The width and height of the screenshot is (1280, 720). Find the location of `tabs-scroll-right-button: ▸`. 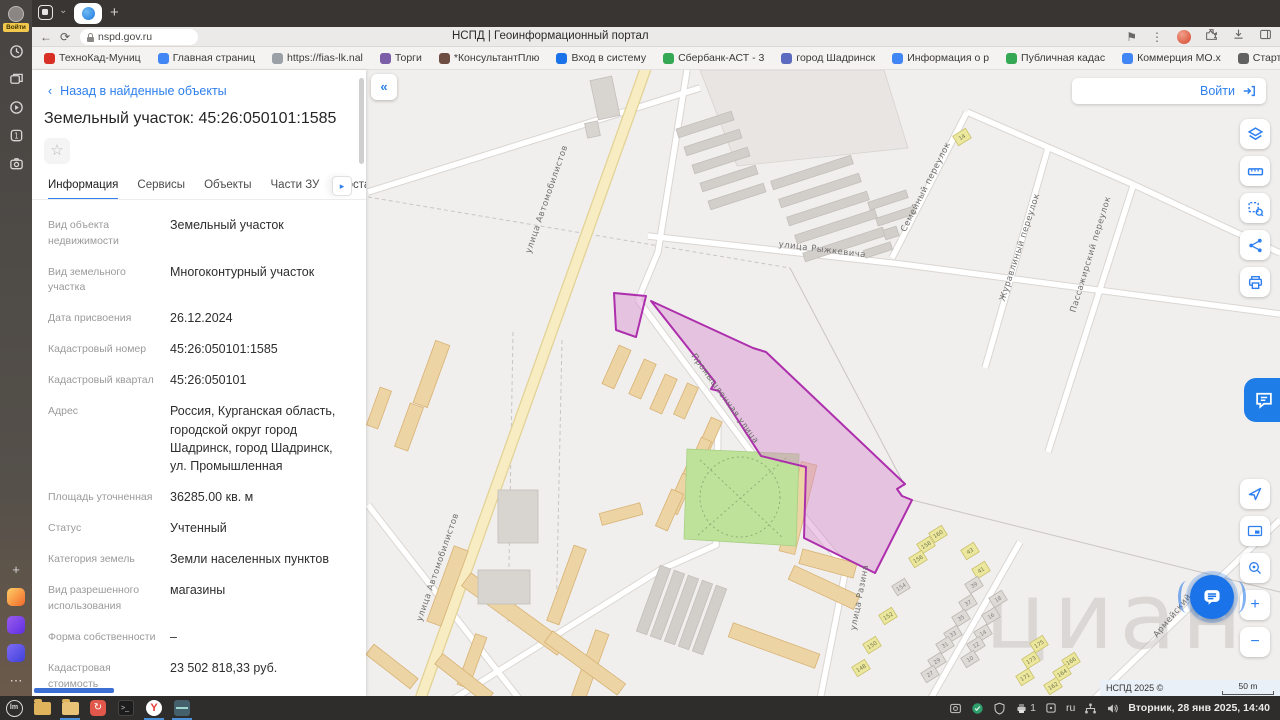

tabs-scroll-right-button: ▸ is located at coordinates (342, 186).